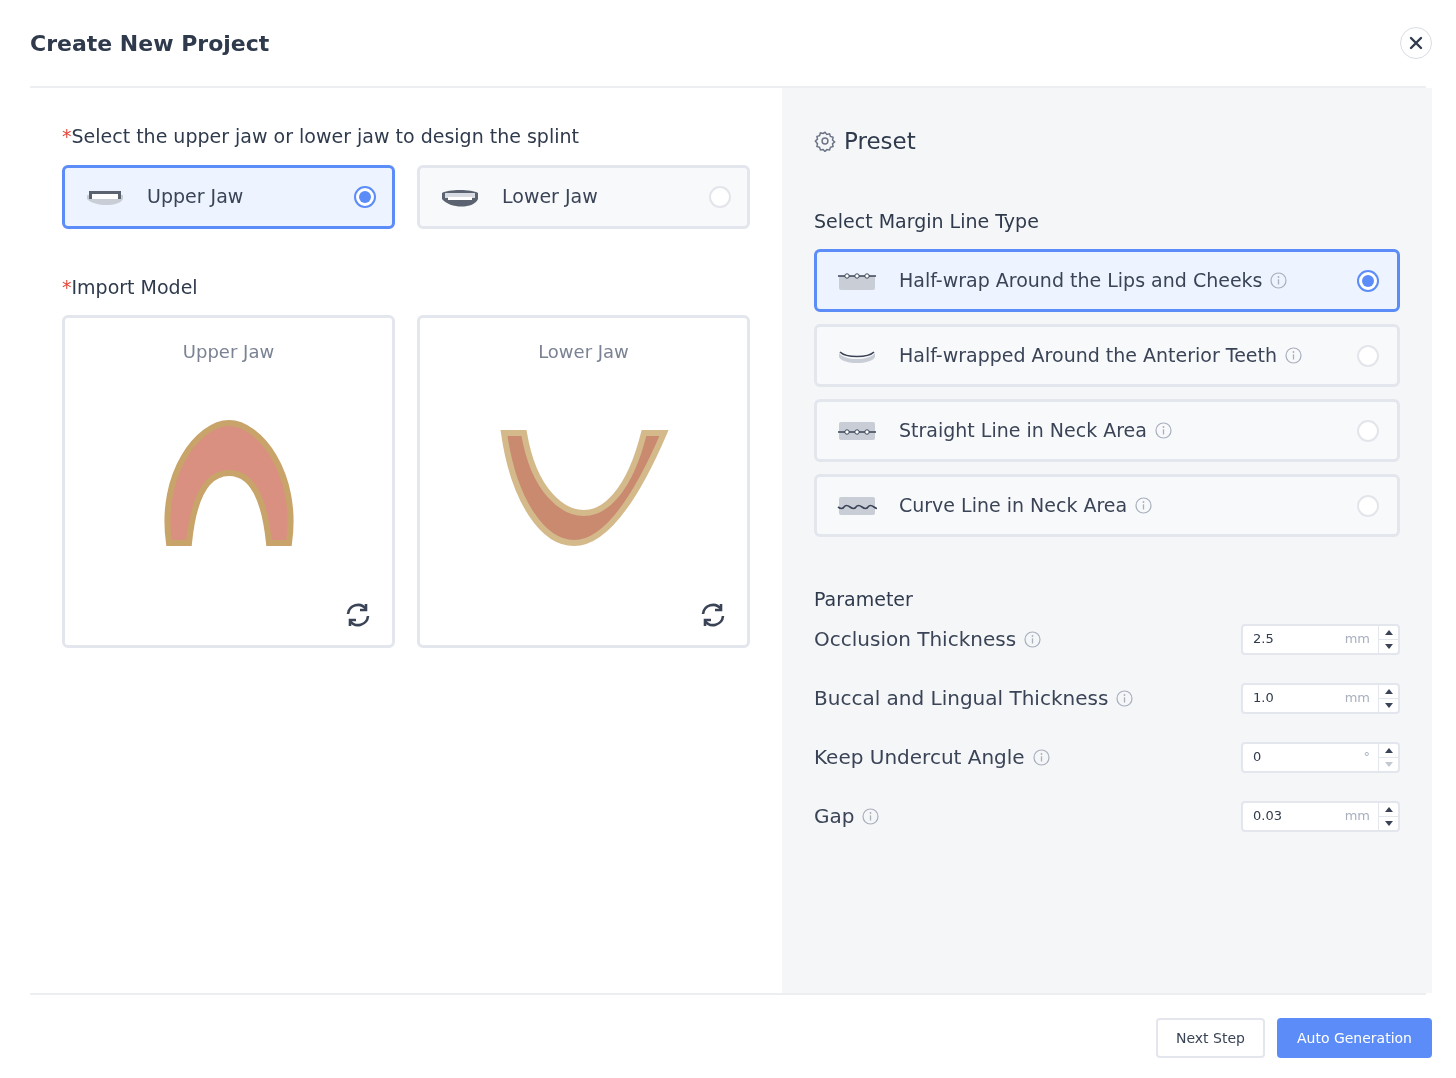 The width and height of the screenshot is (1456, 1078). Describe the element at coordinates (1107, 430) in the screenshot. I see `margin-type-option: Straight Line in Neck Area` at that location.